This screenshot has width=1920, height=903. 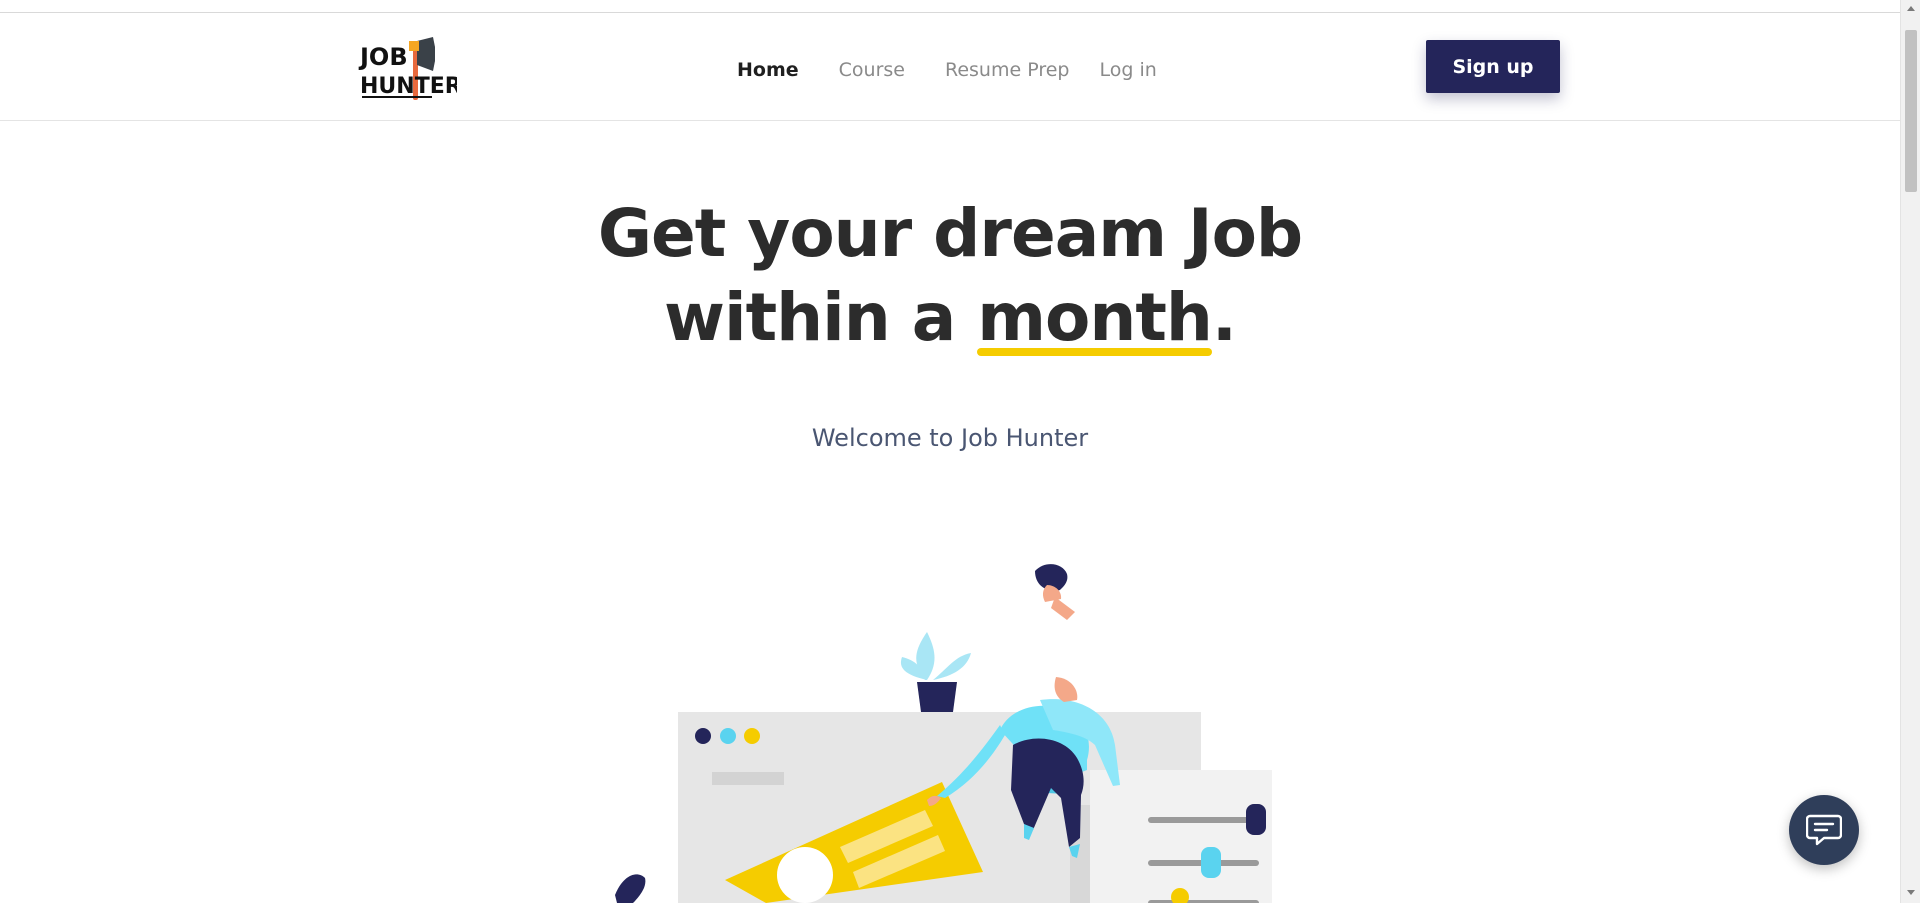 What do you see at coordinates (950, 233) in the screenshot?
I see `hero-title-line1: Get your dream Job` at bounding box center [950, 233].